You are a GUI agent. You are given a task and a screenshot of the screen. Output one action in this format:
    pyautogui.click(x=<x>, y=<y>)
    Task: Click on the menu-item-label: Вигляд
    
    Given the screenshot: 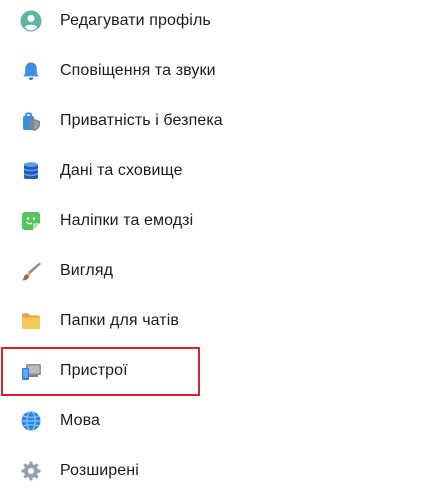 What is the action you would take?
    pyautogui.click(x=87, y=270)
    